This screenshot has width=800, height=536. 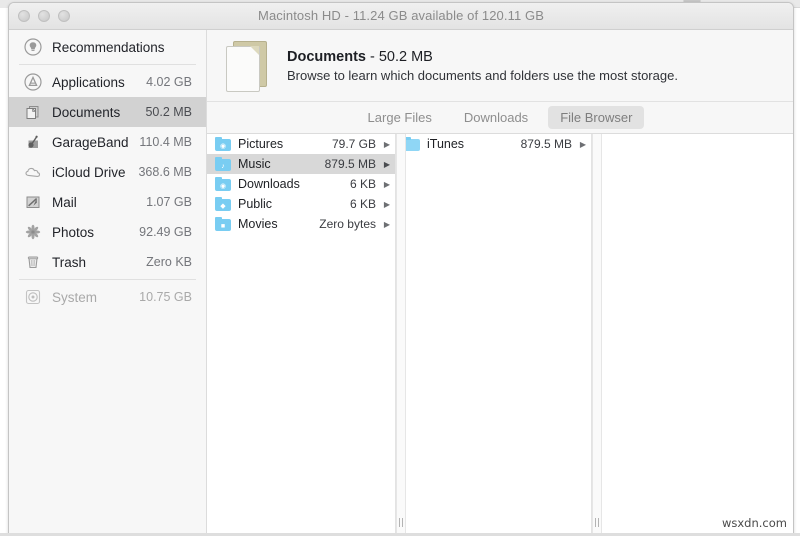 I want to click on sidebar-separator-bottom, so click(x=107, y=279).